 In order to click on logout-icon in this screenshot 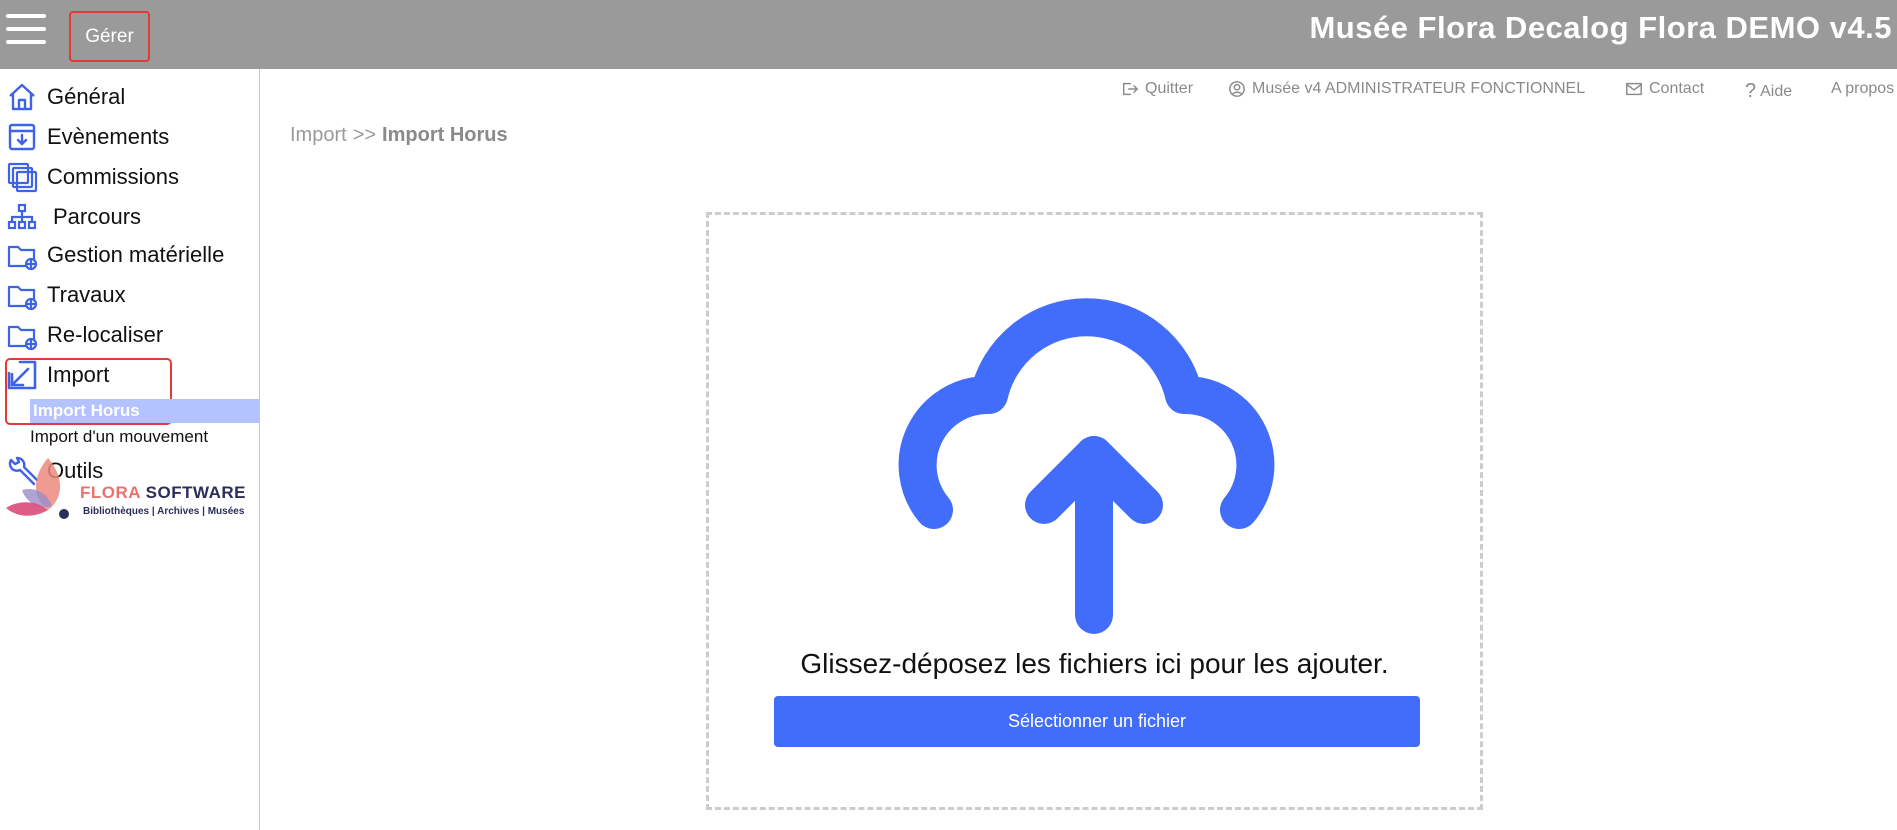, I will do `click(1130, 89)`.